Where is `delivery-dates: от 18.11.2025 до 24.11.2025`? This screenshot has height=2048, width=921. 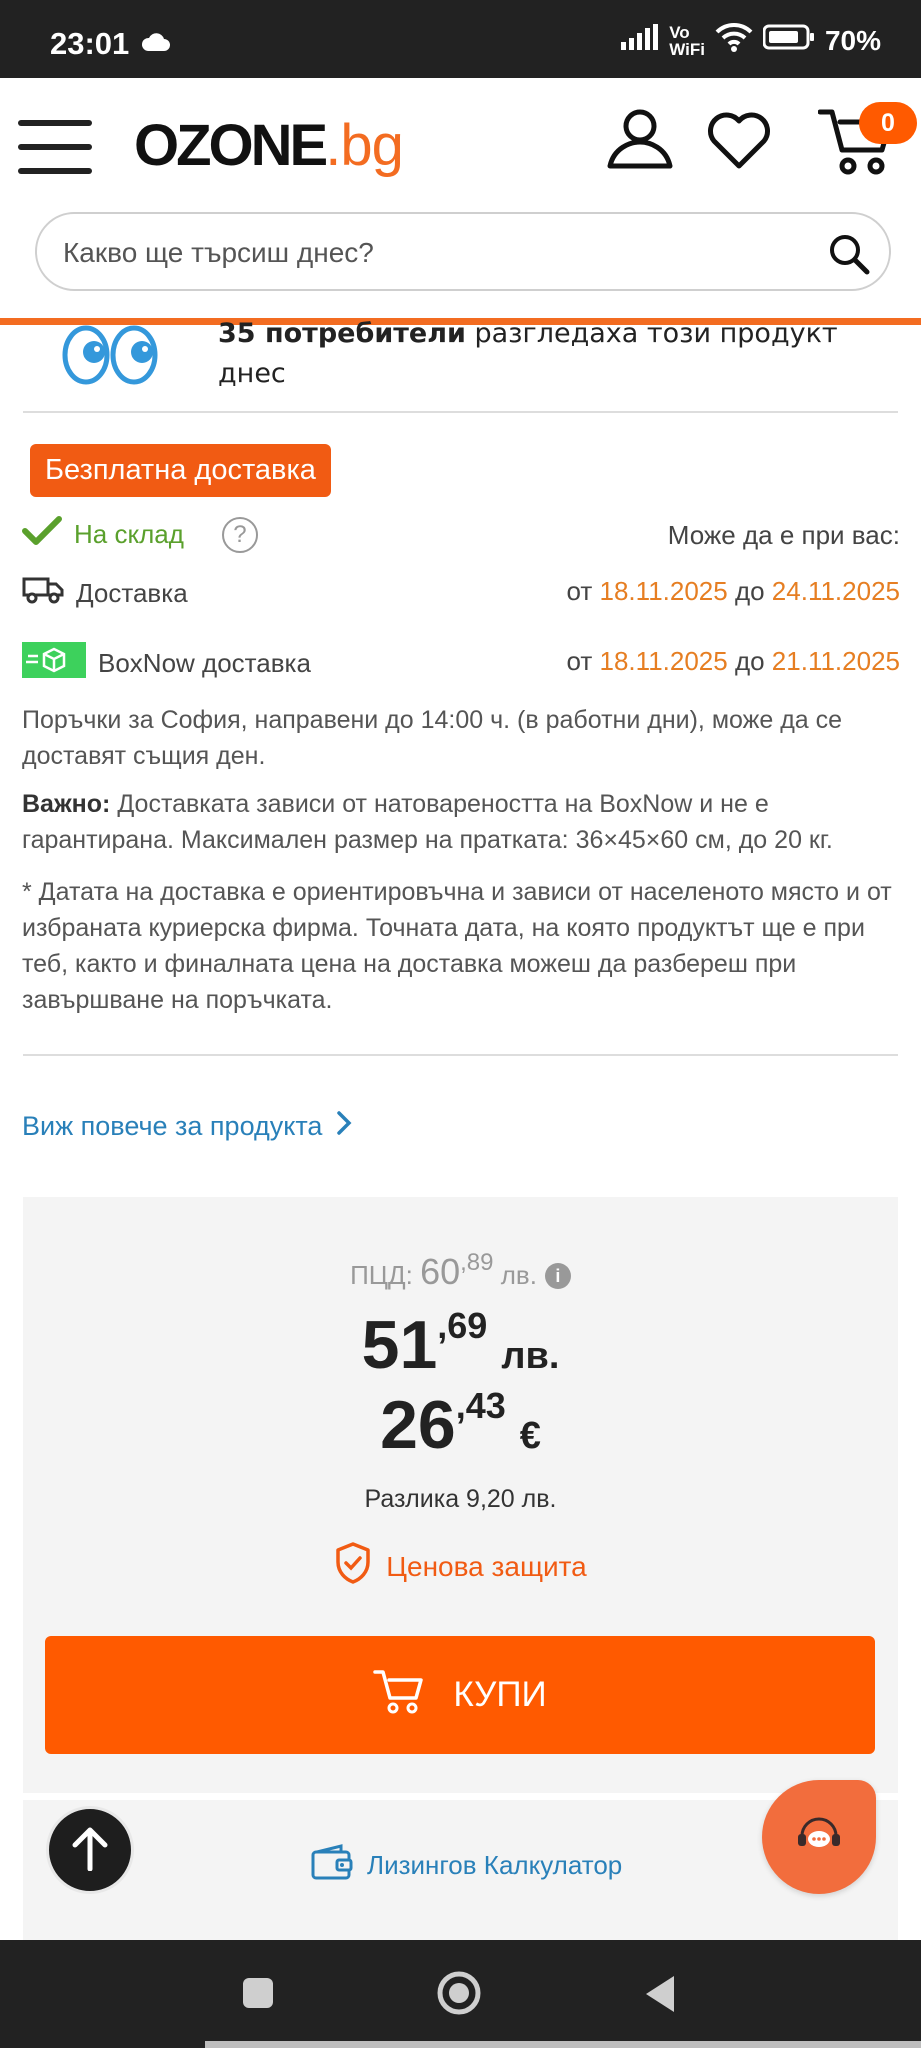 delivery-dates: от 18.11.2025 до 24.11.2025 is located at coordinates (733, 591).